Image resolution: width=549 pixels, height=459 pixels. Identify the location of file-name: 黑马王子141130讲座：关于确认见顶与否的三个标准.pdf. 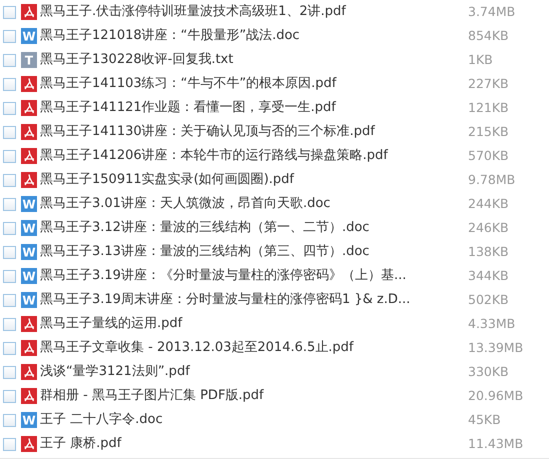
(254, 132).